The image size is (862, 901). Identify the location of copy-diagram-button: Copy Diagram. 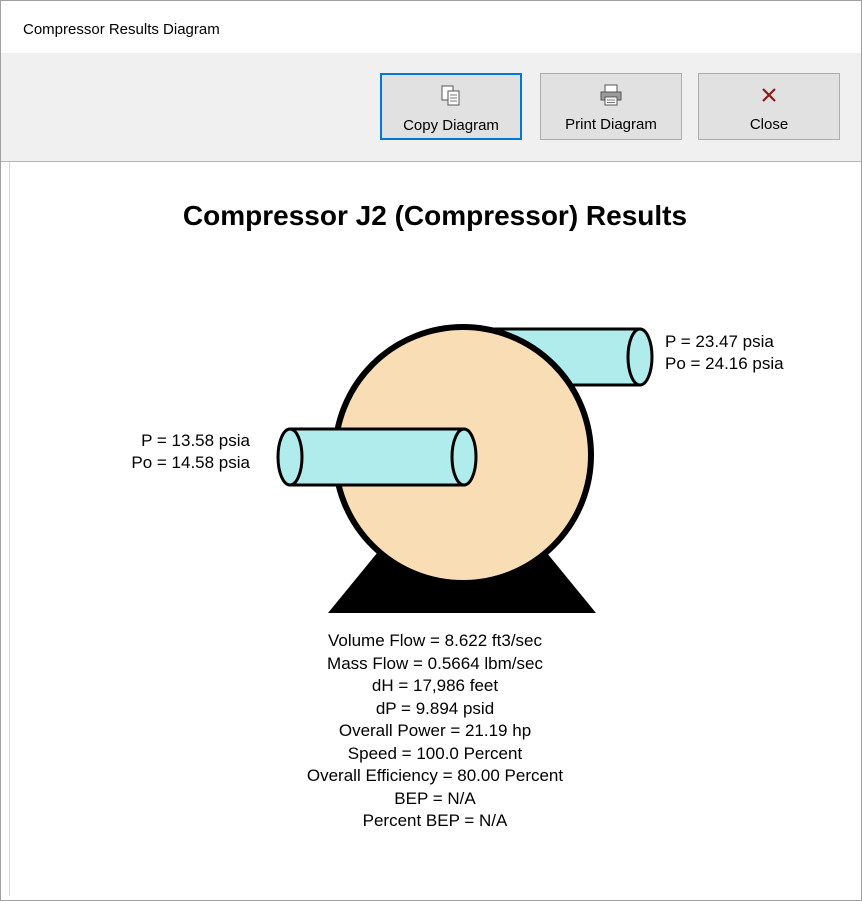
(451, 106).